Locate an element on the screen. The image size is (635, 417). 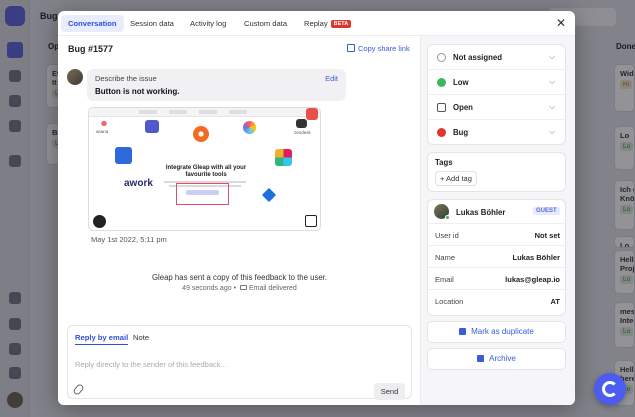
user-name-row: Name Lukas Böhler is located at coordinates (497, 257).